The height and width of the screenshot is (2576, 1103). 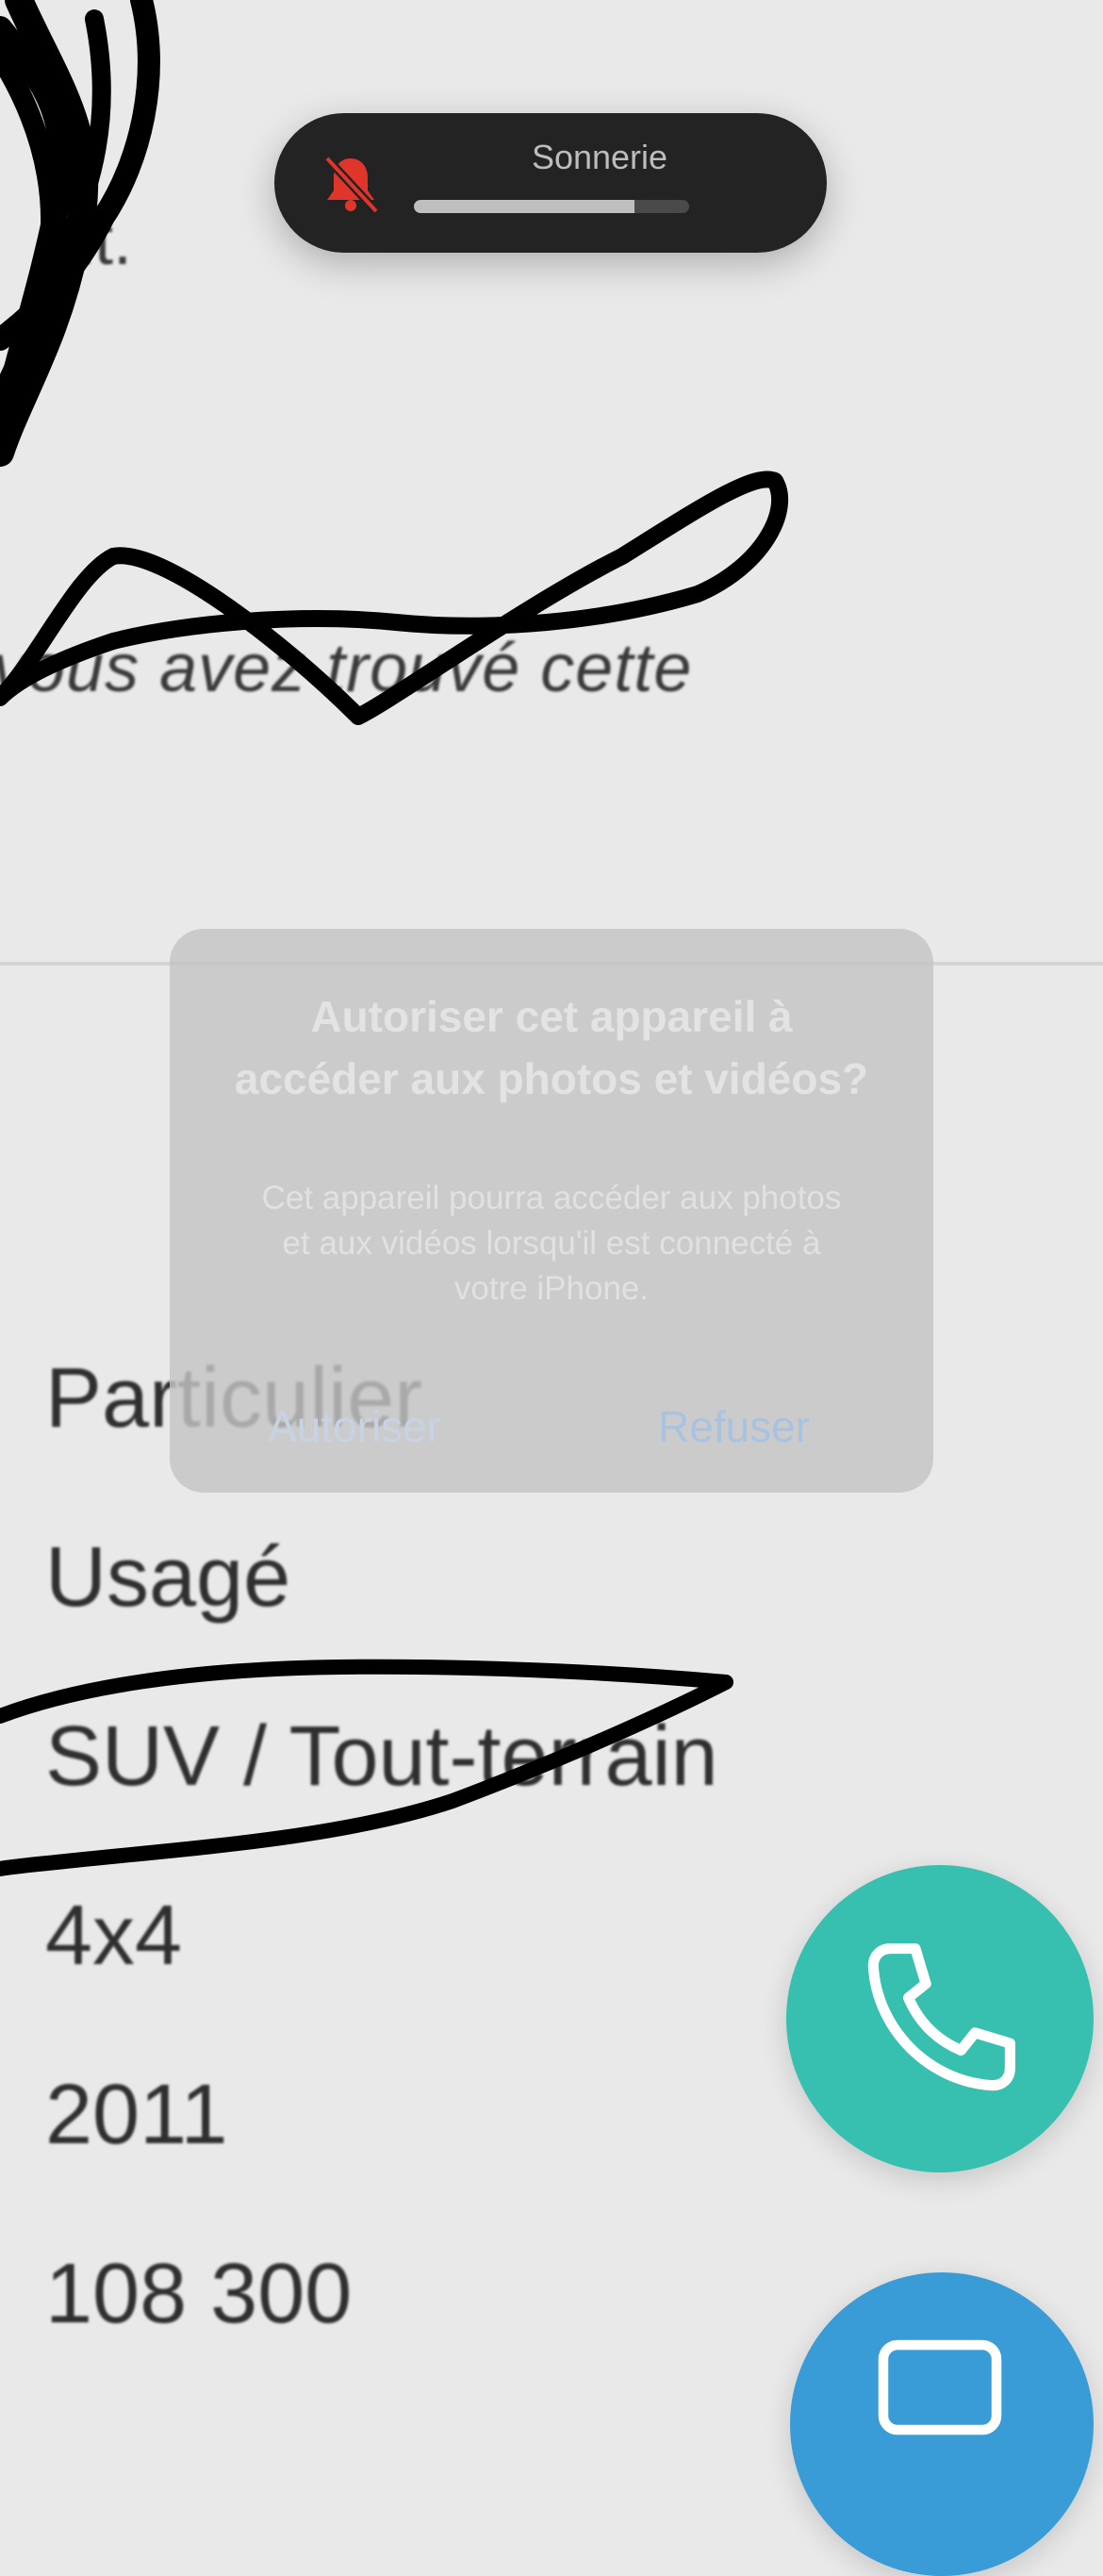 What do you see at coordinates (114, 1936) in the screenshot?
I see `spec-drivetrain: 4x4` at bounding box center [114, 1936].